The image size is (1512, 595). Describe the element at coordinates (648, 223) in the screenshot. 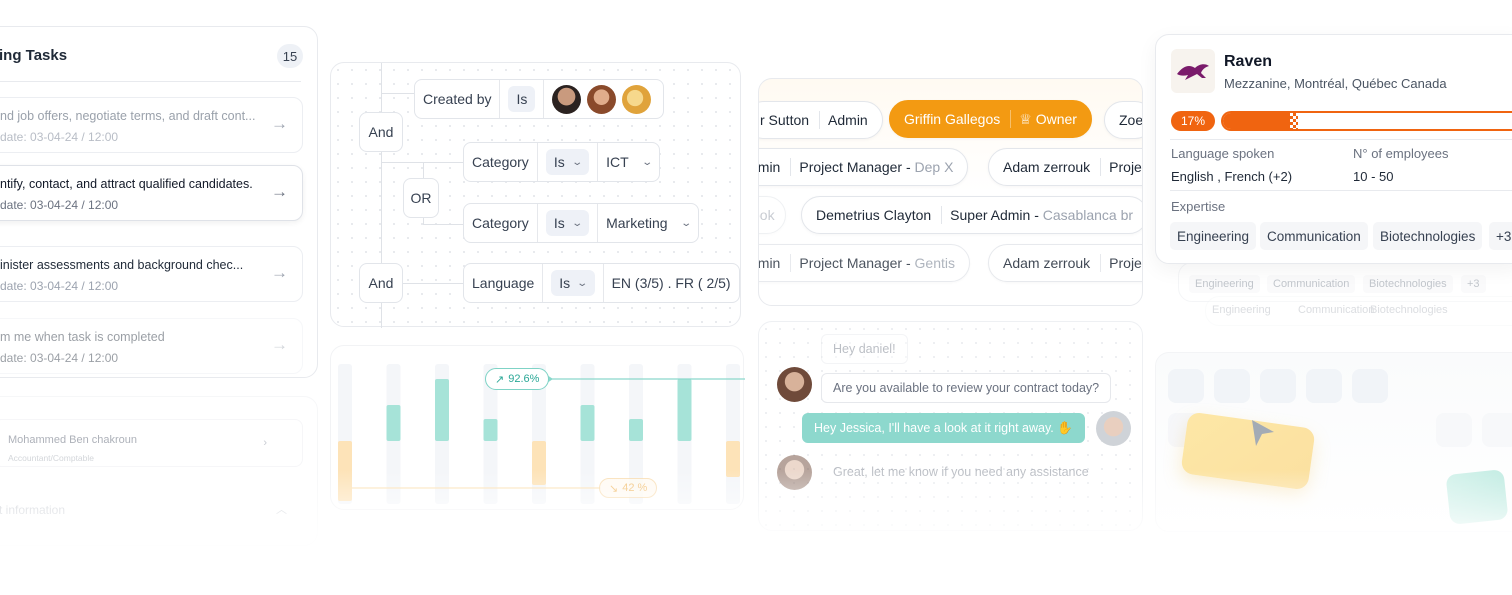

I see `value-select: Marketing ⌄` at that location.